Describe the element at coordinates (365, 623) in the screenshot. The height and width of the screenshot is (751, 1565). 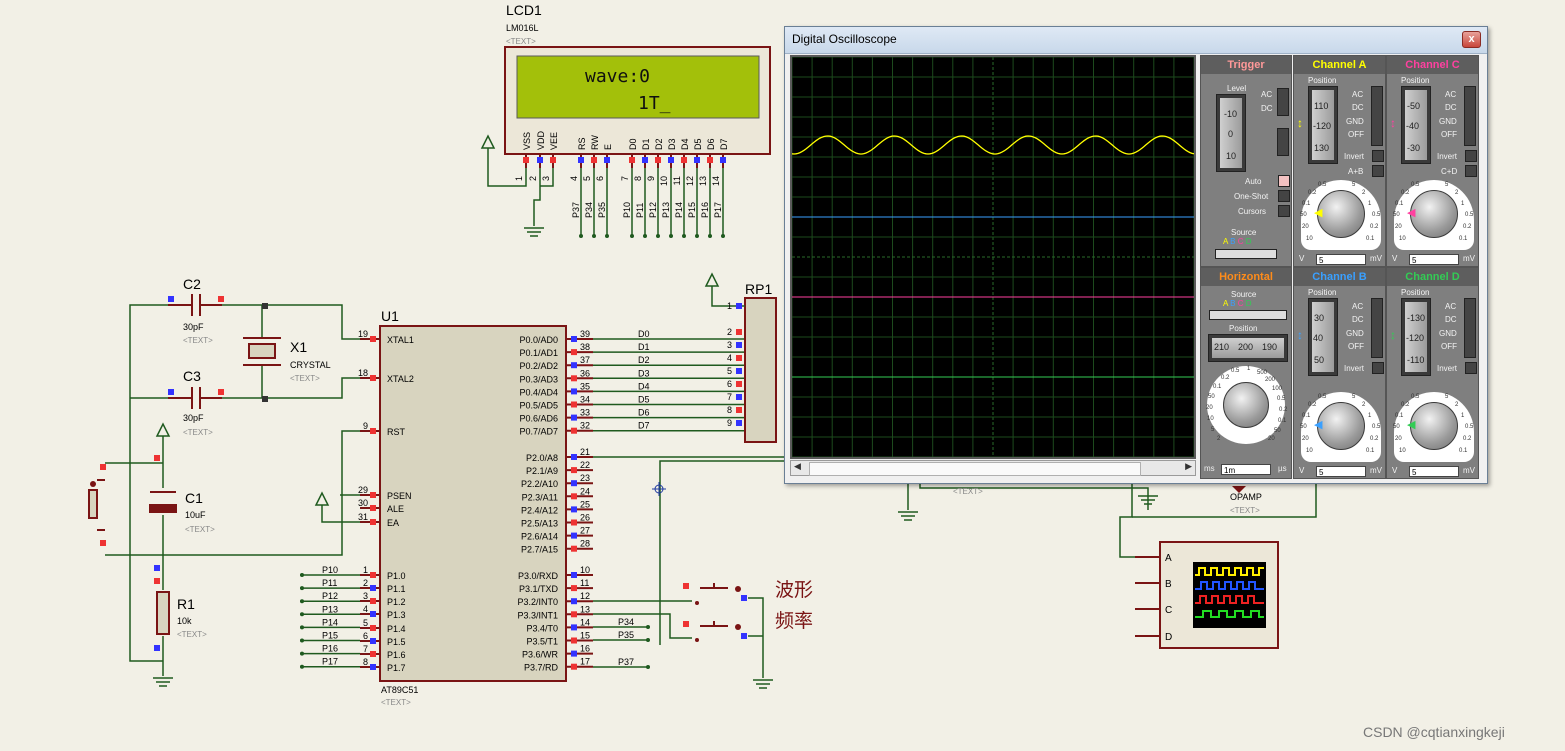
I see `mcu-pin-number: 5` at that location.